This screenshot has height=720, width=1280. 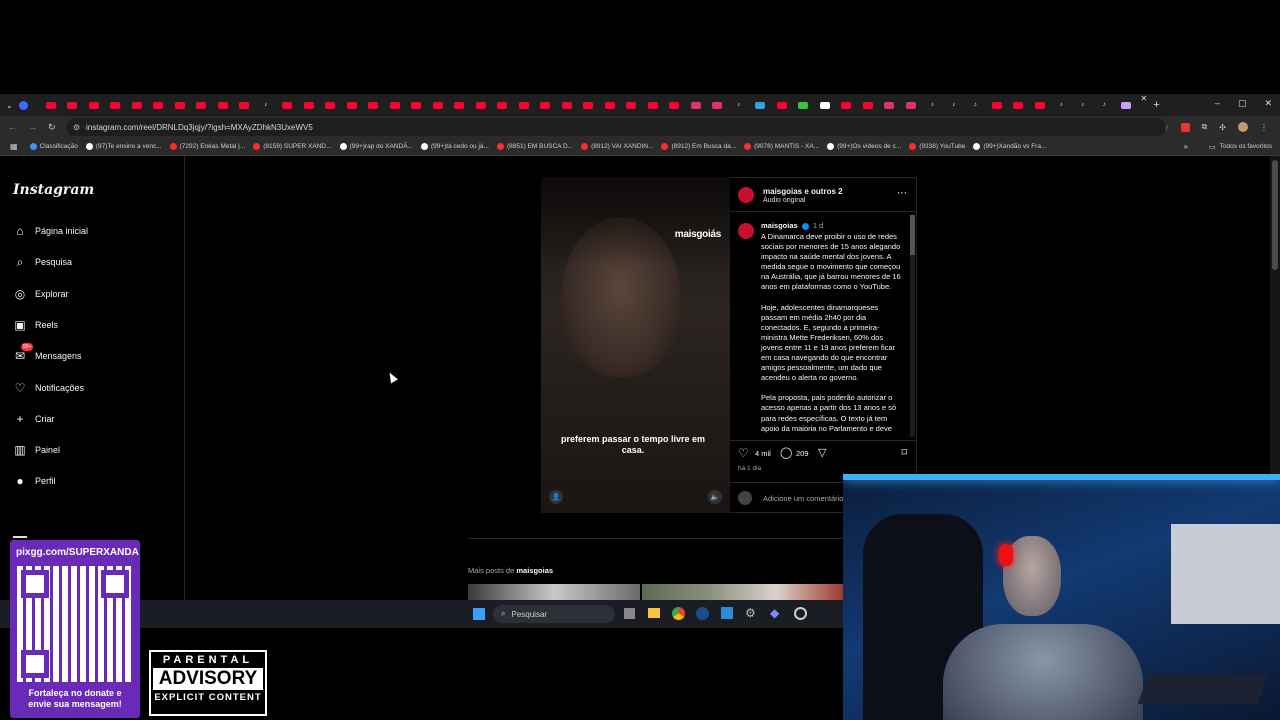 I want to click on extension-icon: ⧉, so click(x=1205, y=127).